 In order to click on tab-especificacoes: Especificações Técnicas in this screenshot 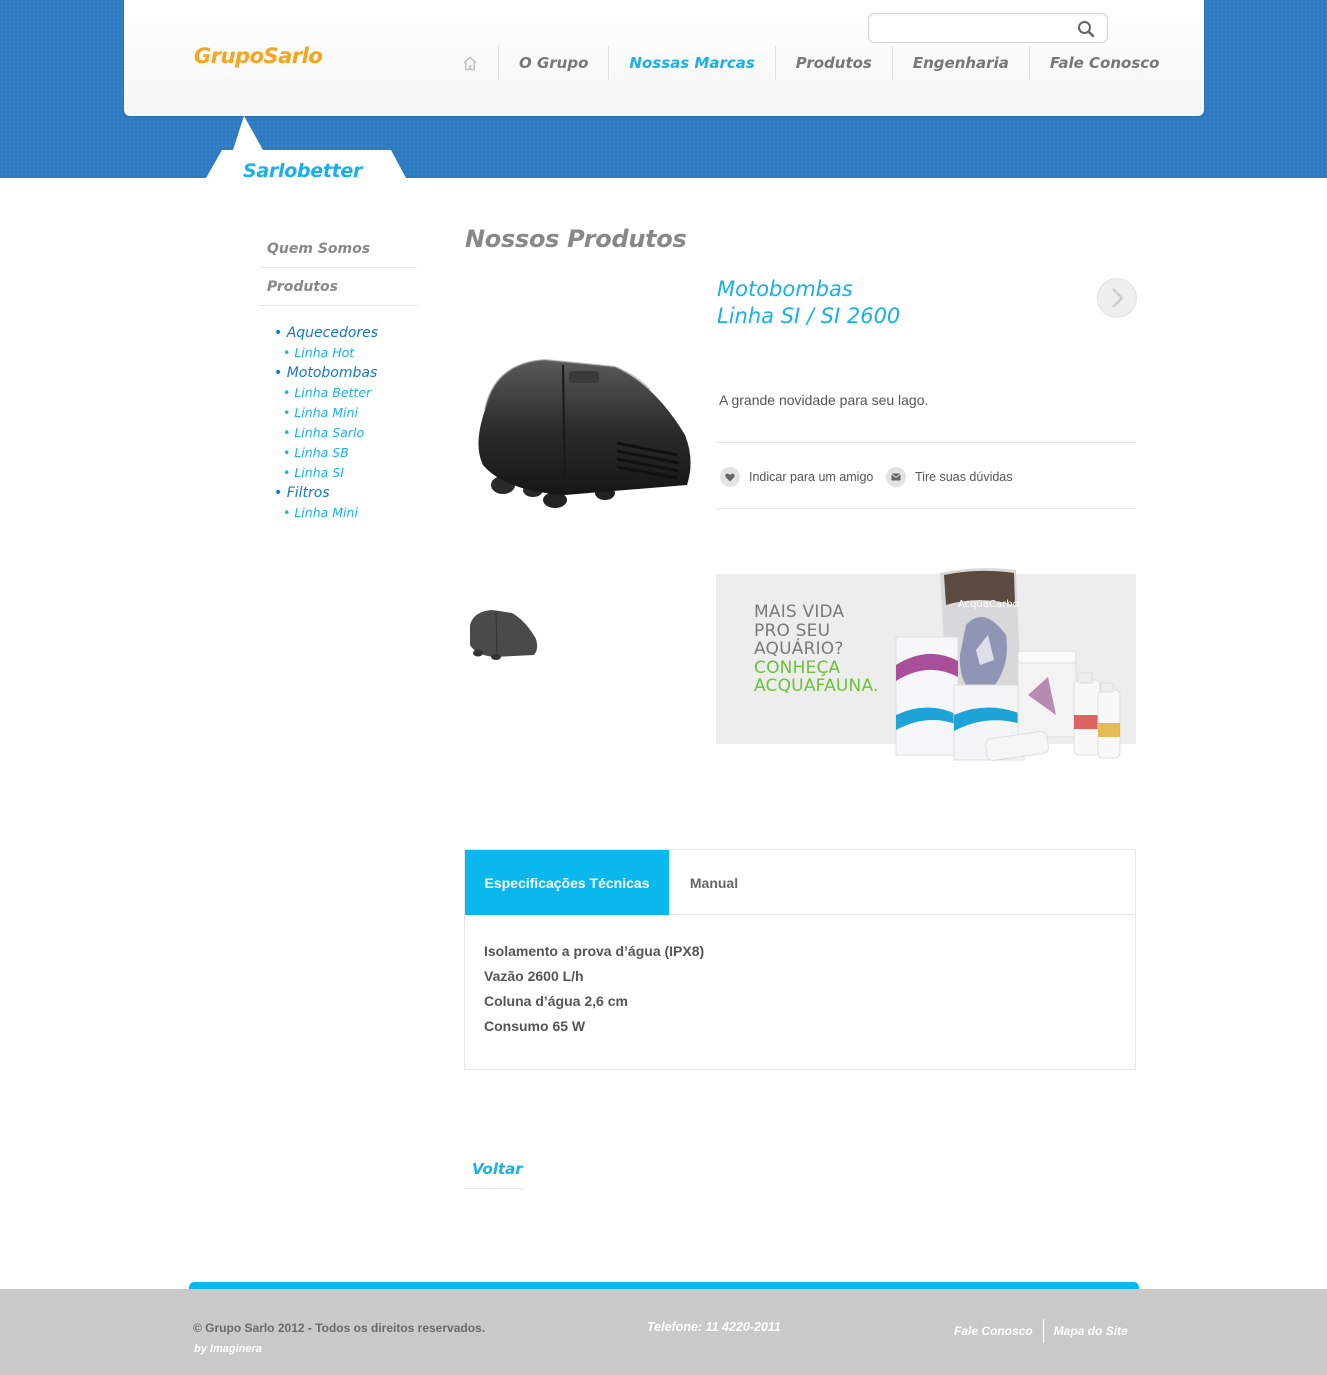, I will do `click(567, 882)`.